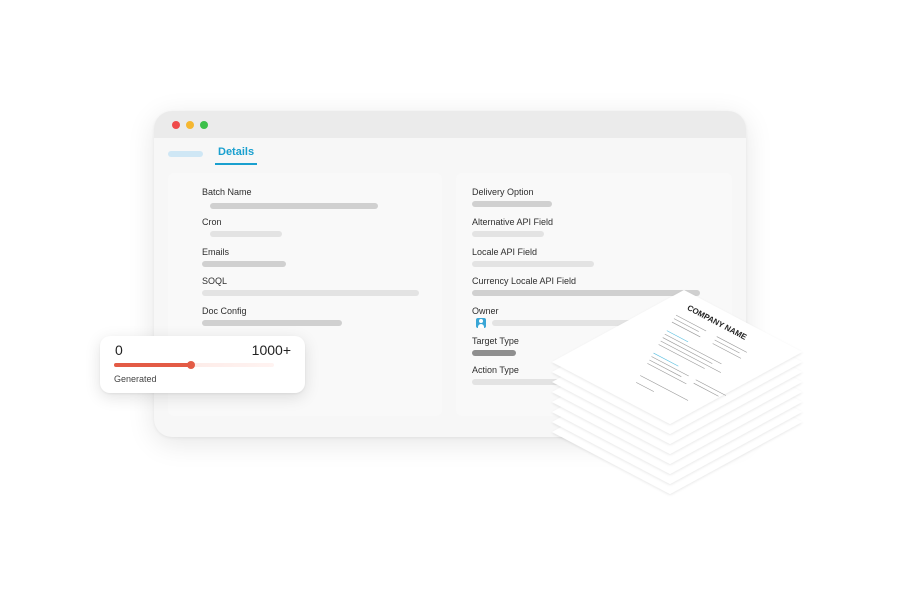  What do you see at coordinates (236, 155) in the screenshot?
I see `tab-details: Details` at bounding box center [236, 155].